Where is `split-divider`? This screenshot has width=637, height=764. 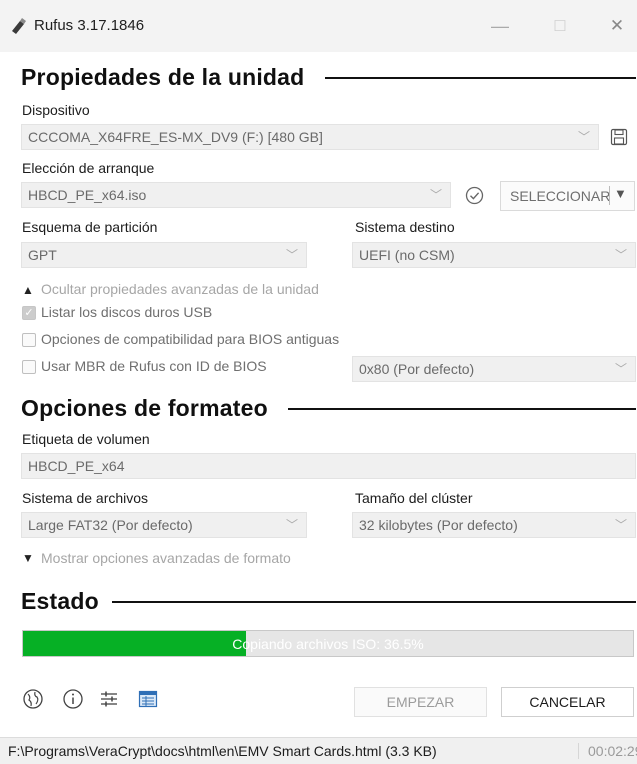 split-divider is located at coordinates (609, 195).